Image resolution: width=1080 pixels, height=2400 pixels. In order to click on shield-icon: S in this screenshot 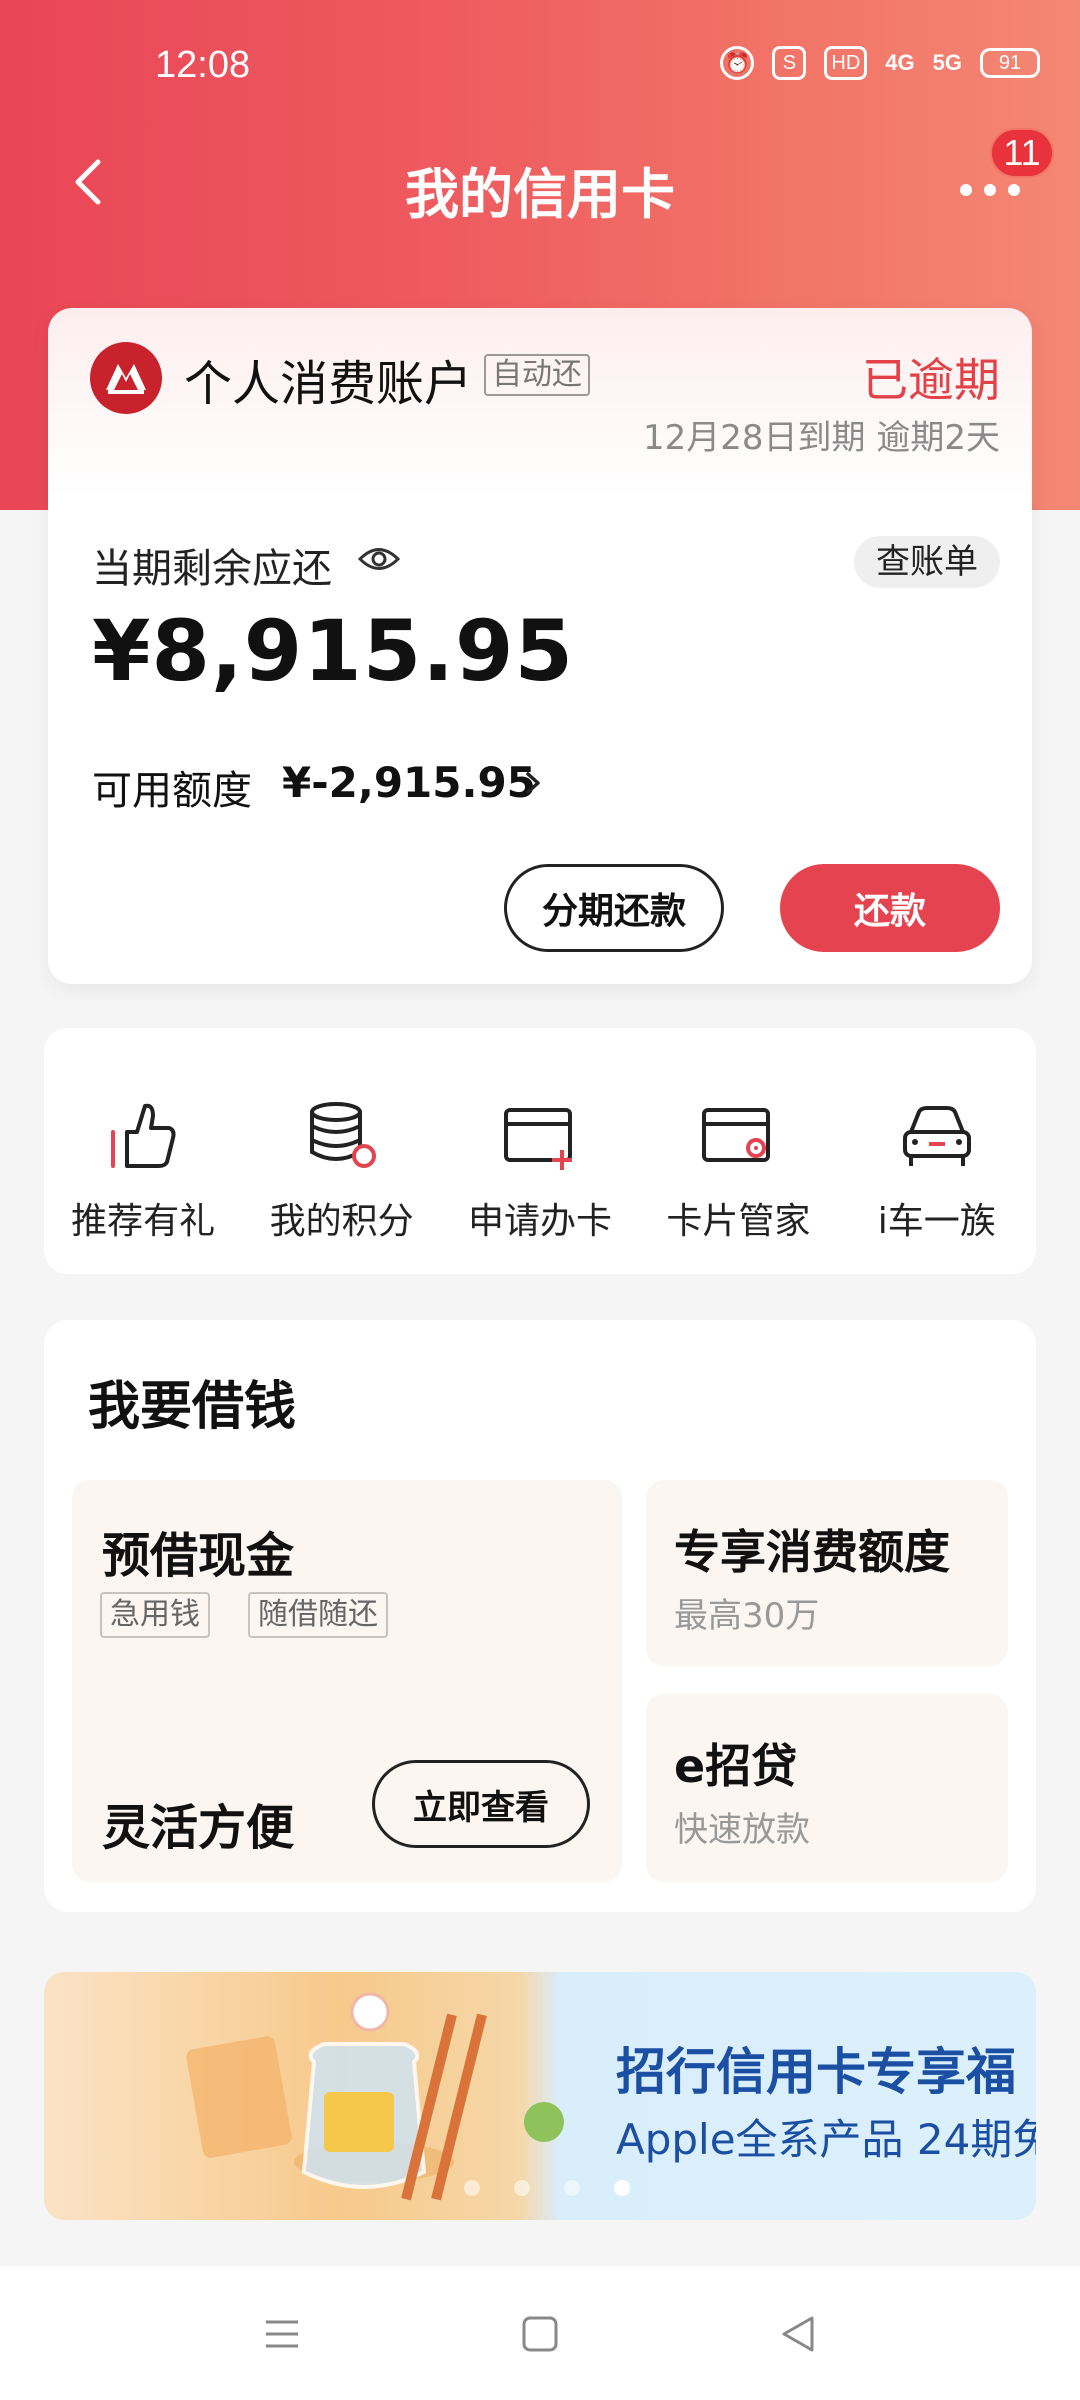, I will do `click(789, 63)`.